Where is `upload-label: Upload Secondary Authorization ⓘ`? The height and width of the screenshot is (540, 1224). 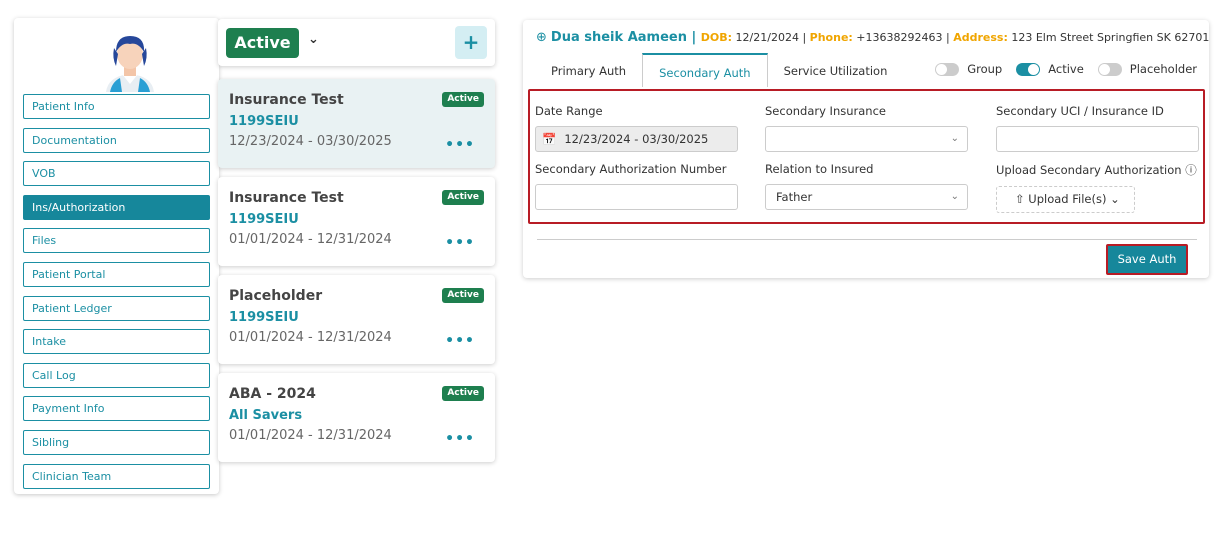 upload-label: Upload Secondary Authorization ⓘ is located at coordinates (1096, 170).